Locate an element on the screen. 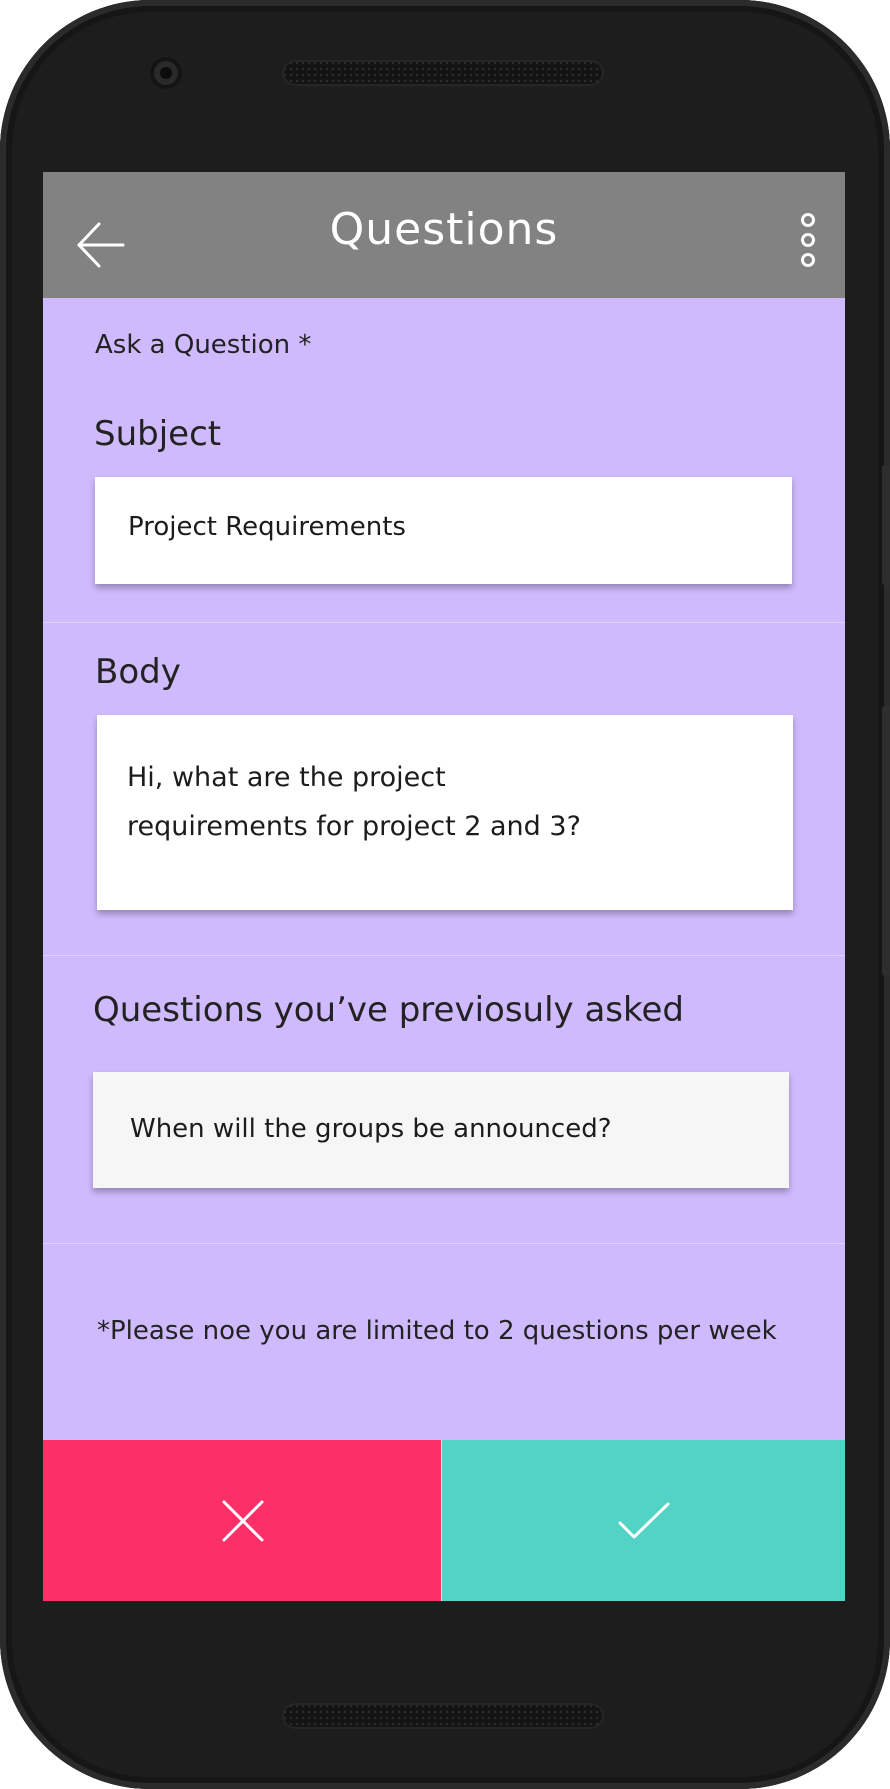 The image size is (890, 1789). overflow-menu-button is located at coordinates (808, 240).